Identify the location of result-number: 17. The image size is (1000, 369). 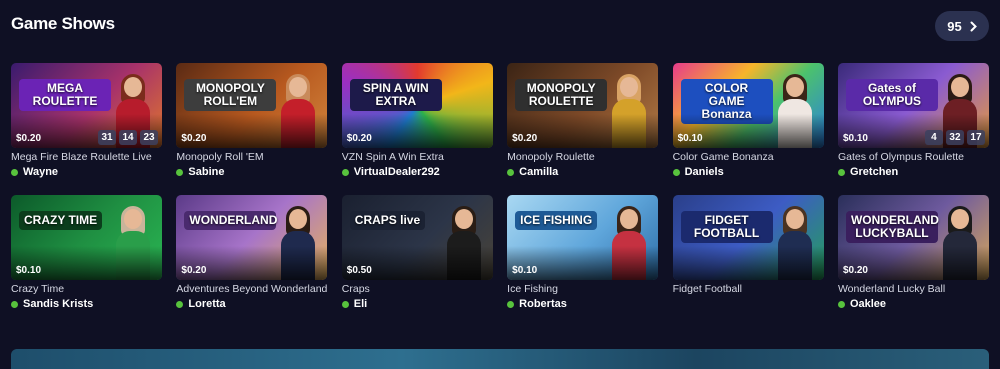
(975, 137).